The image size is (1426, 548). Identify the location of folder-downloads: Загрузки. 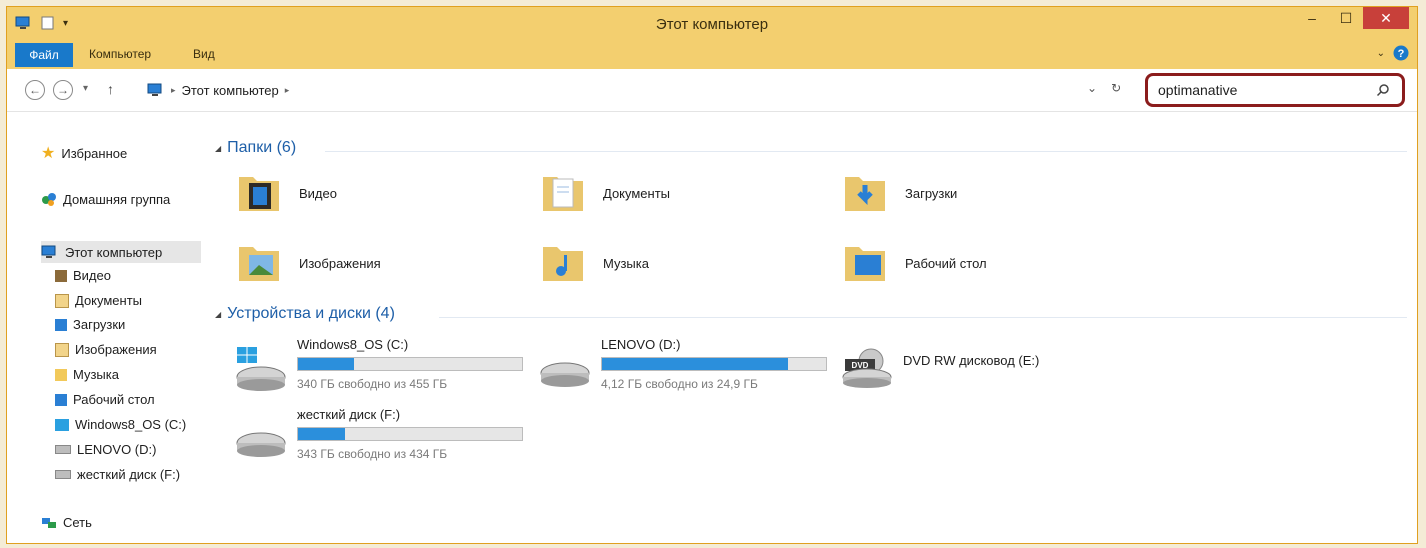
(899, 193).